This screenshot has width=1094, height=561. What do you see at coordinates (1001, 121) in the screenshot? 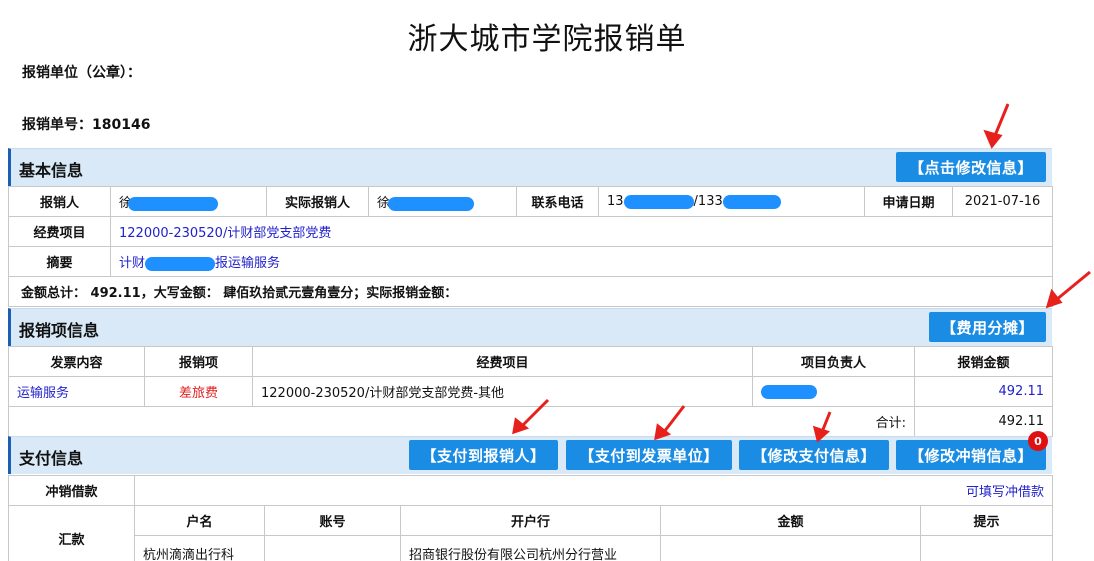
I see `arrow-edit-info` at bounding box center [1001, 121].